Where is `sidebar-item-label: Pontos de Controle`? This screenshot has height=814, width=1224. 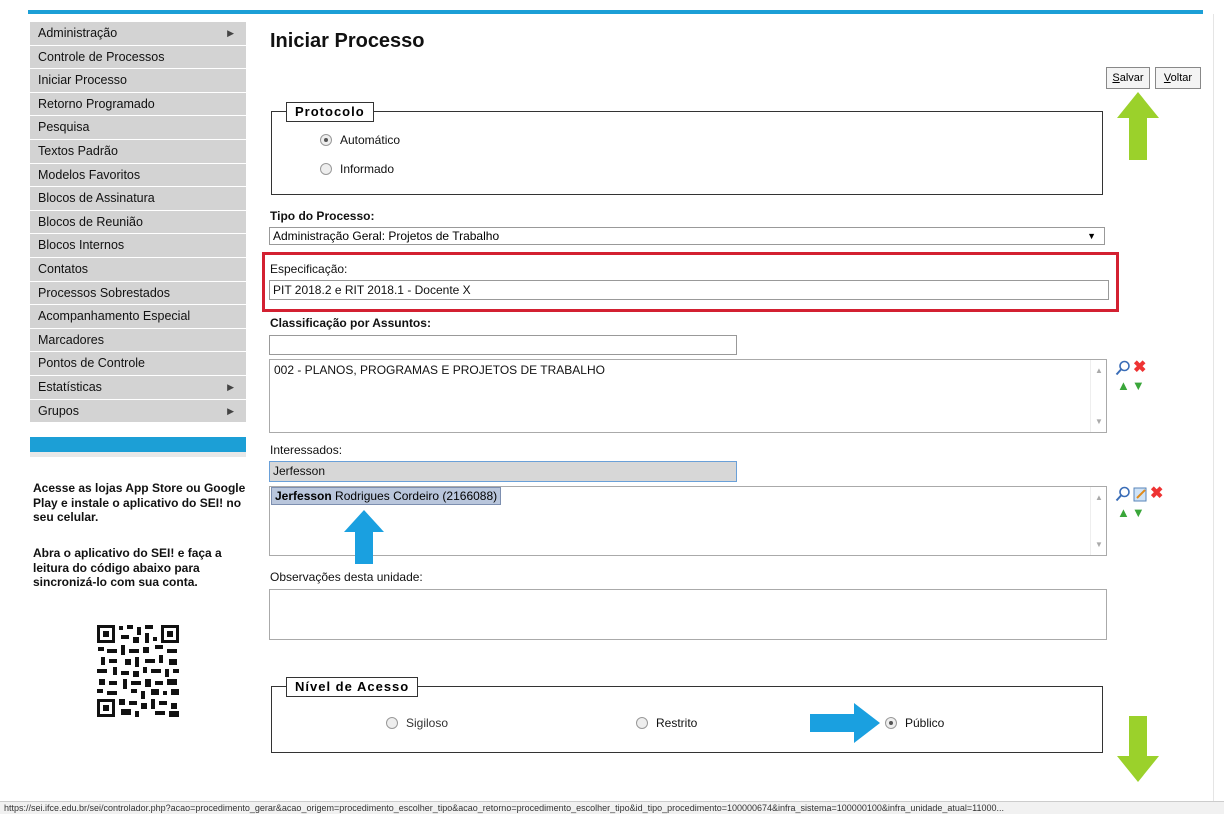 sidebar-item-label: Pontos de Controle is located at coordinates (92, 363).